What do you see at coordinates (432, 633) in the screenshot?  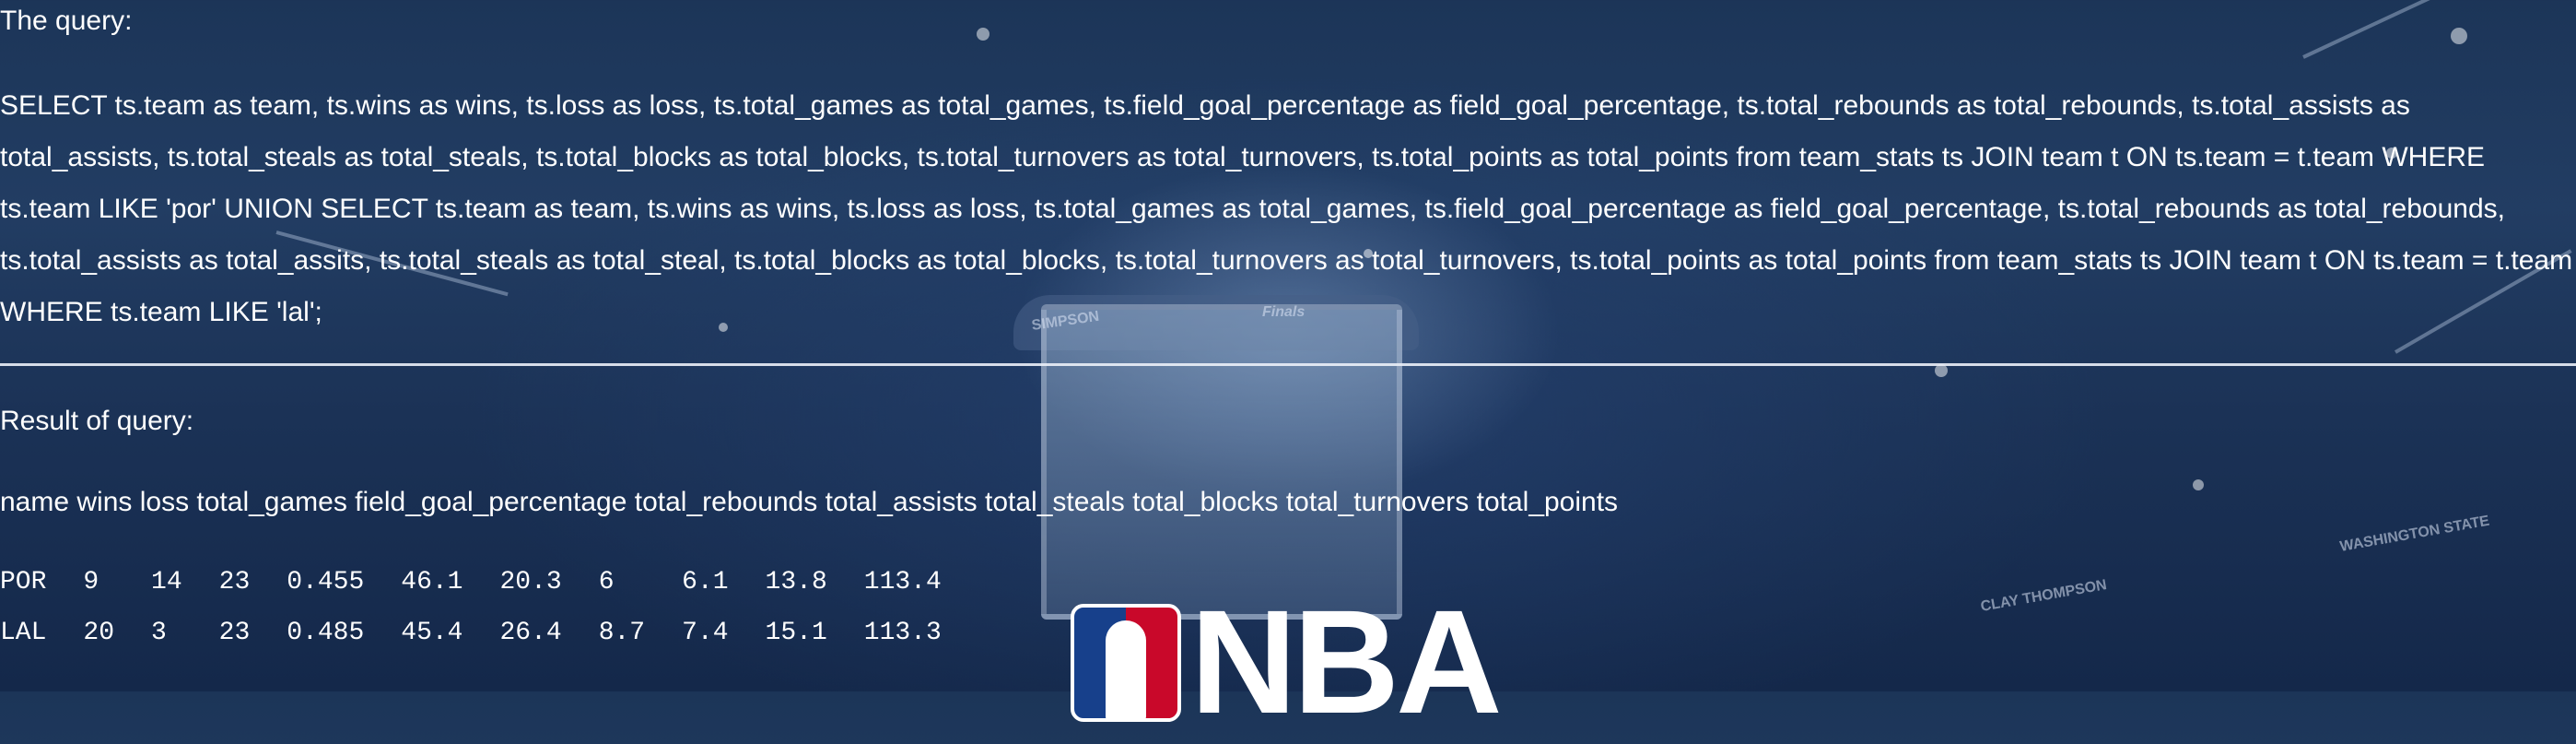 I see `cell-total-rebounds: 45.4` at bounding box center [432, 633].